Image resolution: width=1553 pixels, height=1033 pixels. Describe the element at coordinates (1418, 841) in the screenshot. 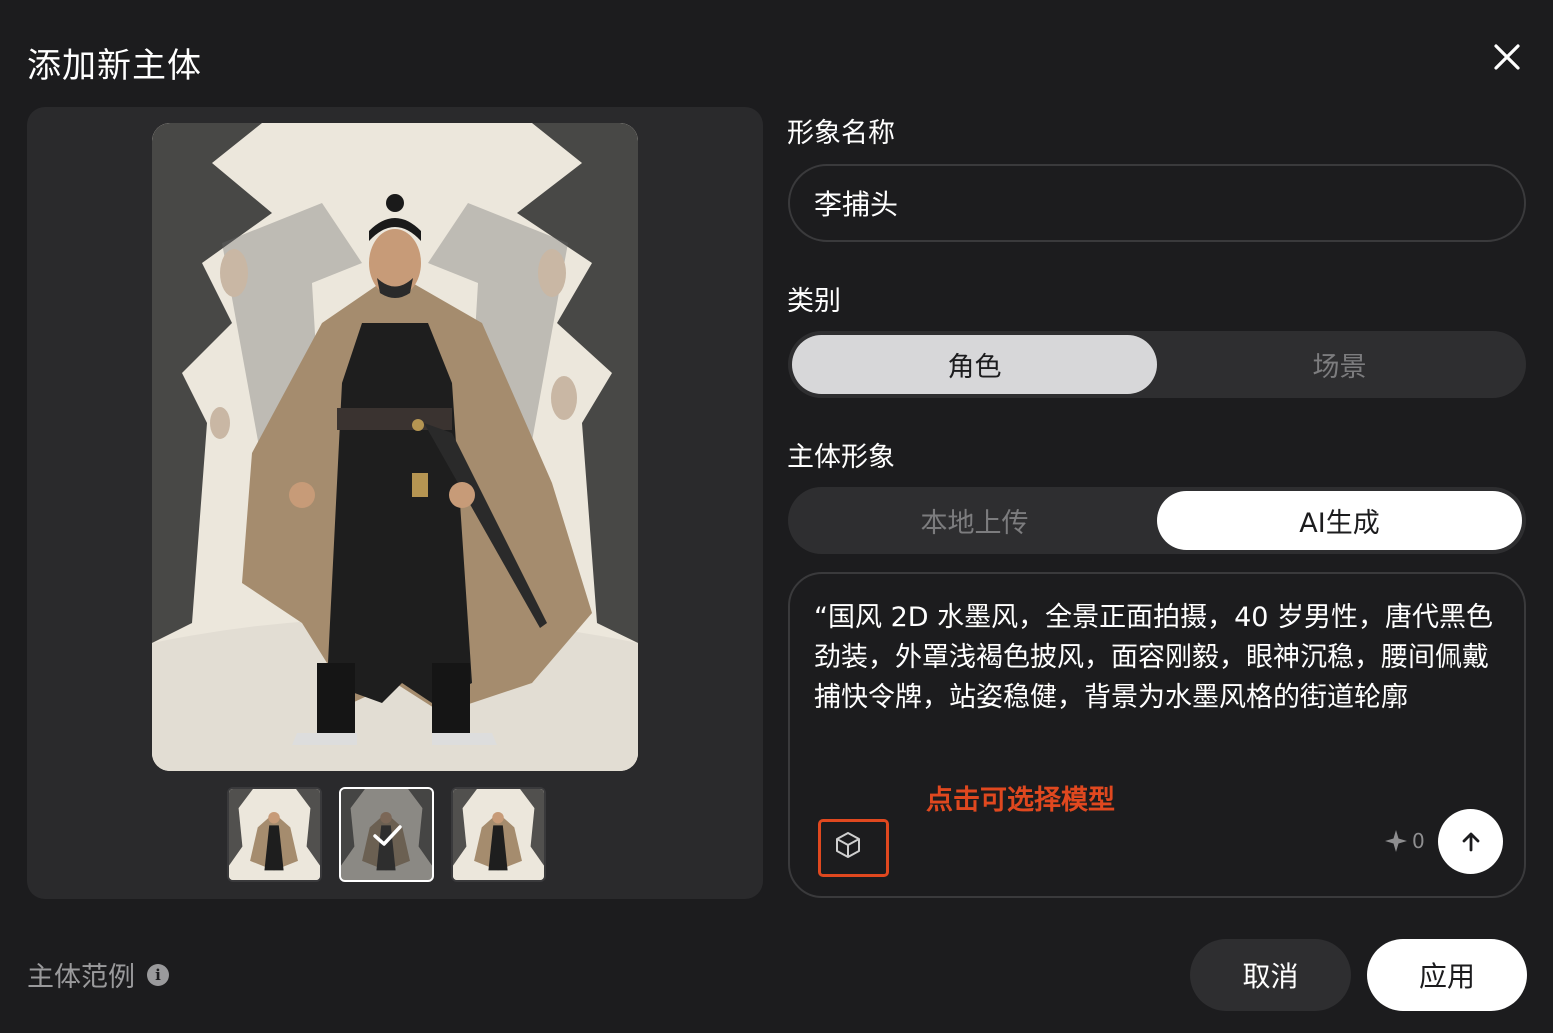

I see `credits-count: 0` at that location.